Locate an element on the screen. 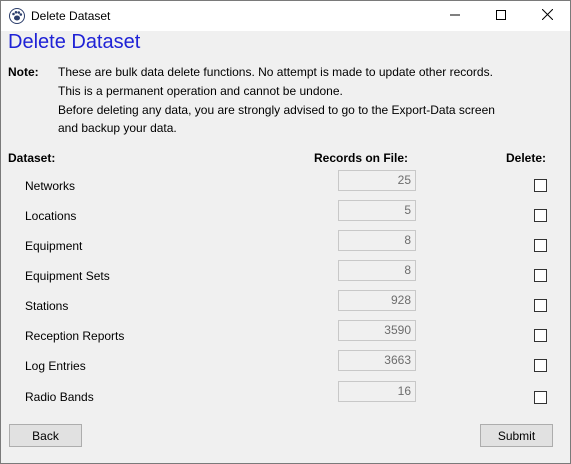  close-icon is located at coordinates (547, 15).